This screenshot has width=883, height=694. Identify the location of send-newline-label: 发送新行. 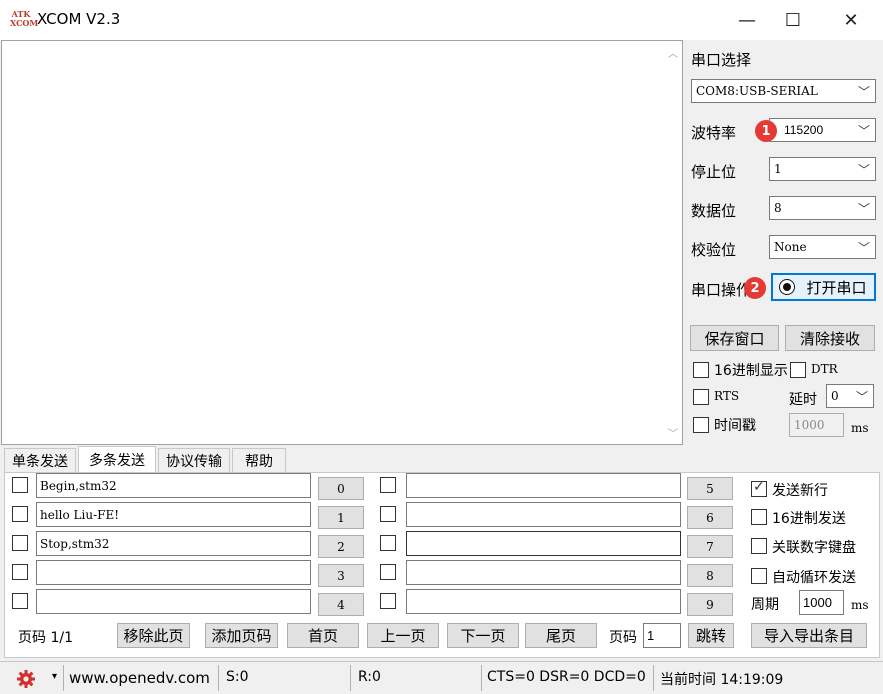
(800, 491).